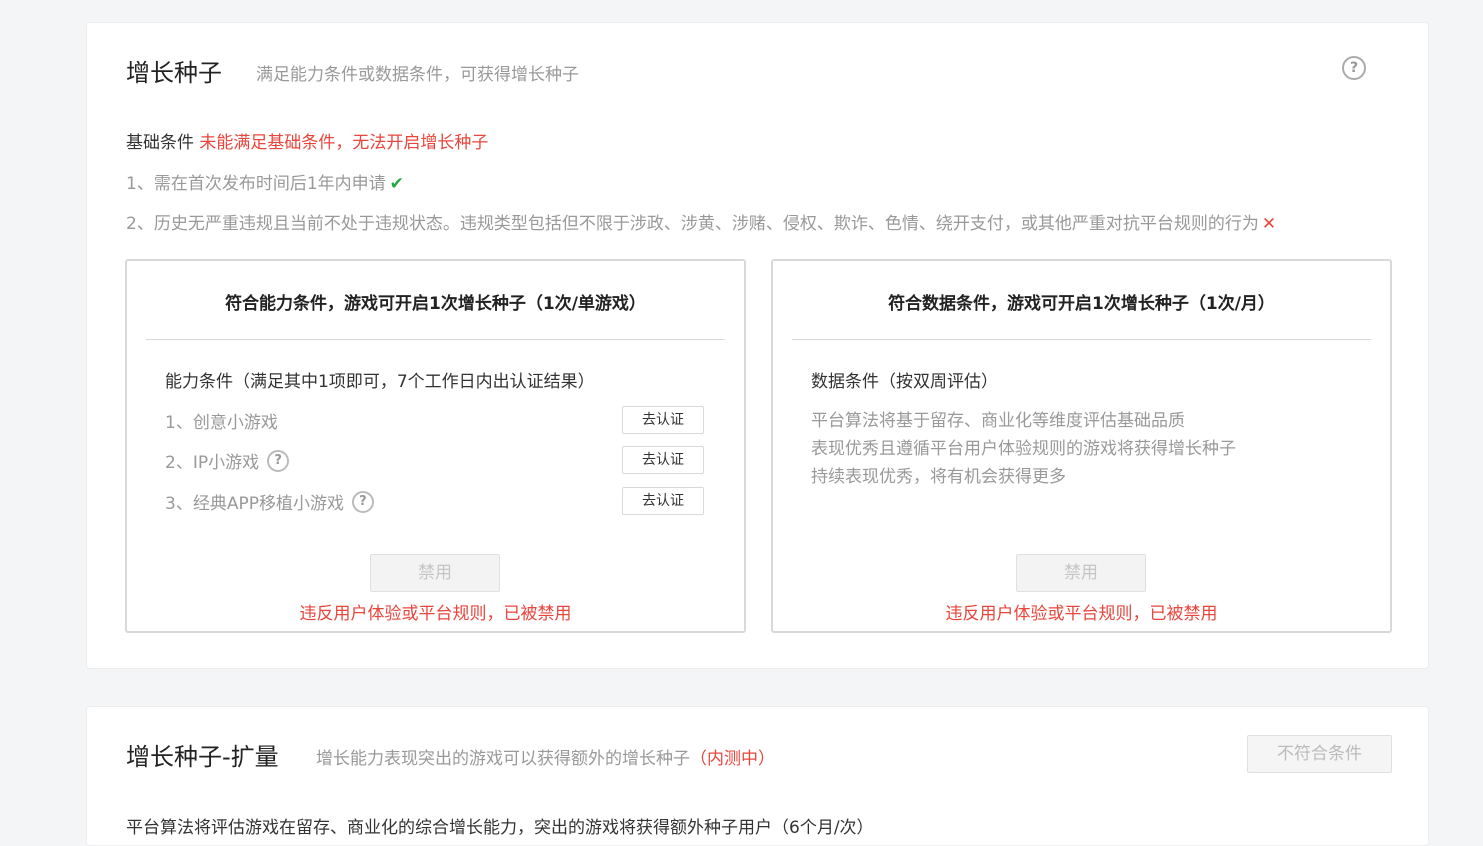 Image resolution: width=1483 pixels, height=846 pixels. I want to click on expansion-subtitle-text: 增长能力表现突出的游戏可以获得额外的增长种子, so click(503, 759).